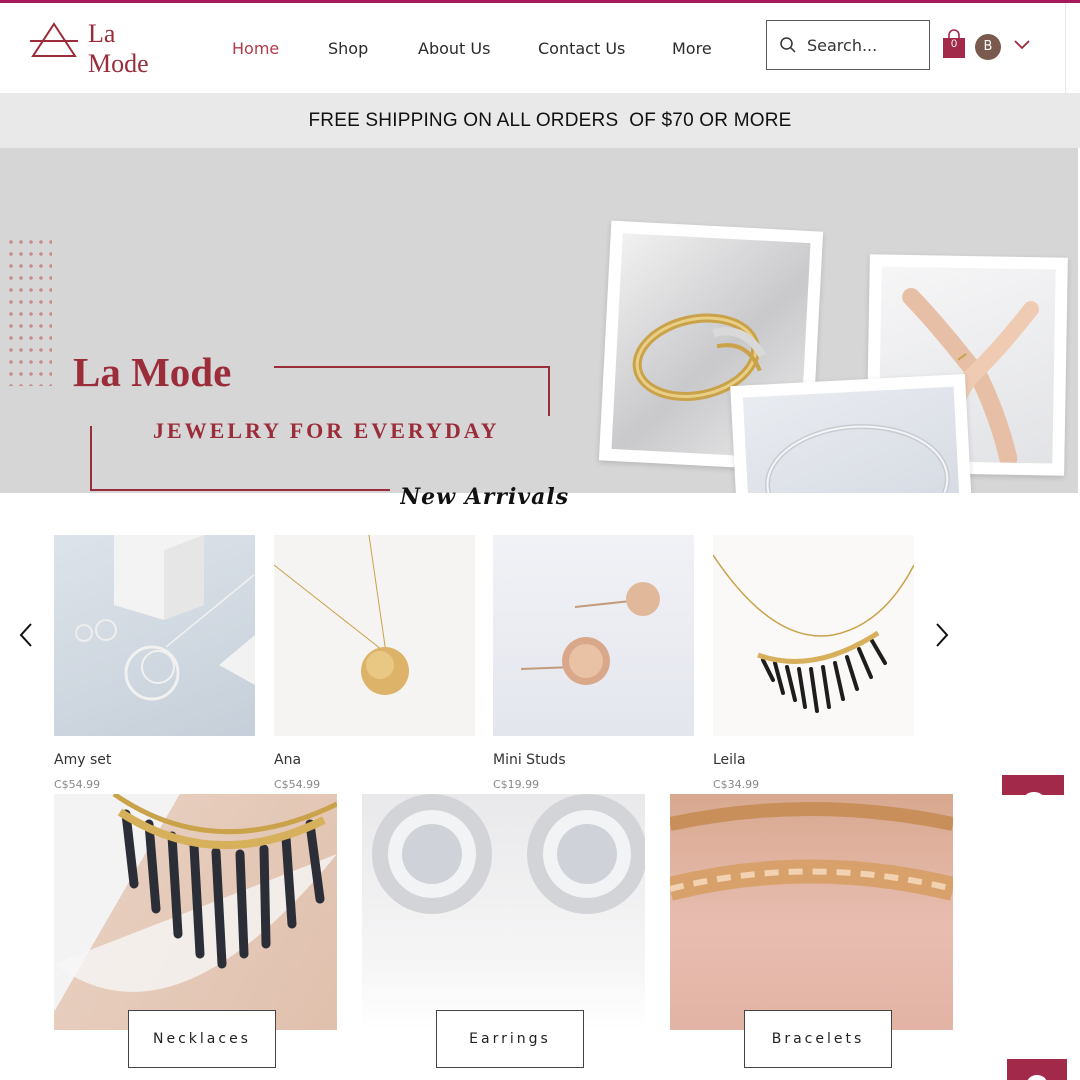 This screenshot has width=1080, height=1080. What do you see at coordinates (729, 760) in the screenshot?
I see `product-name: Leila` at bounding box center [729, 760].